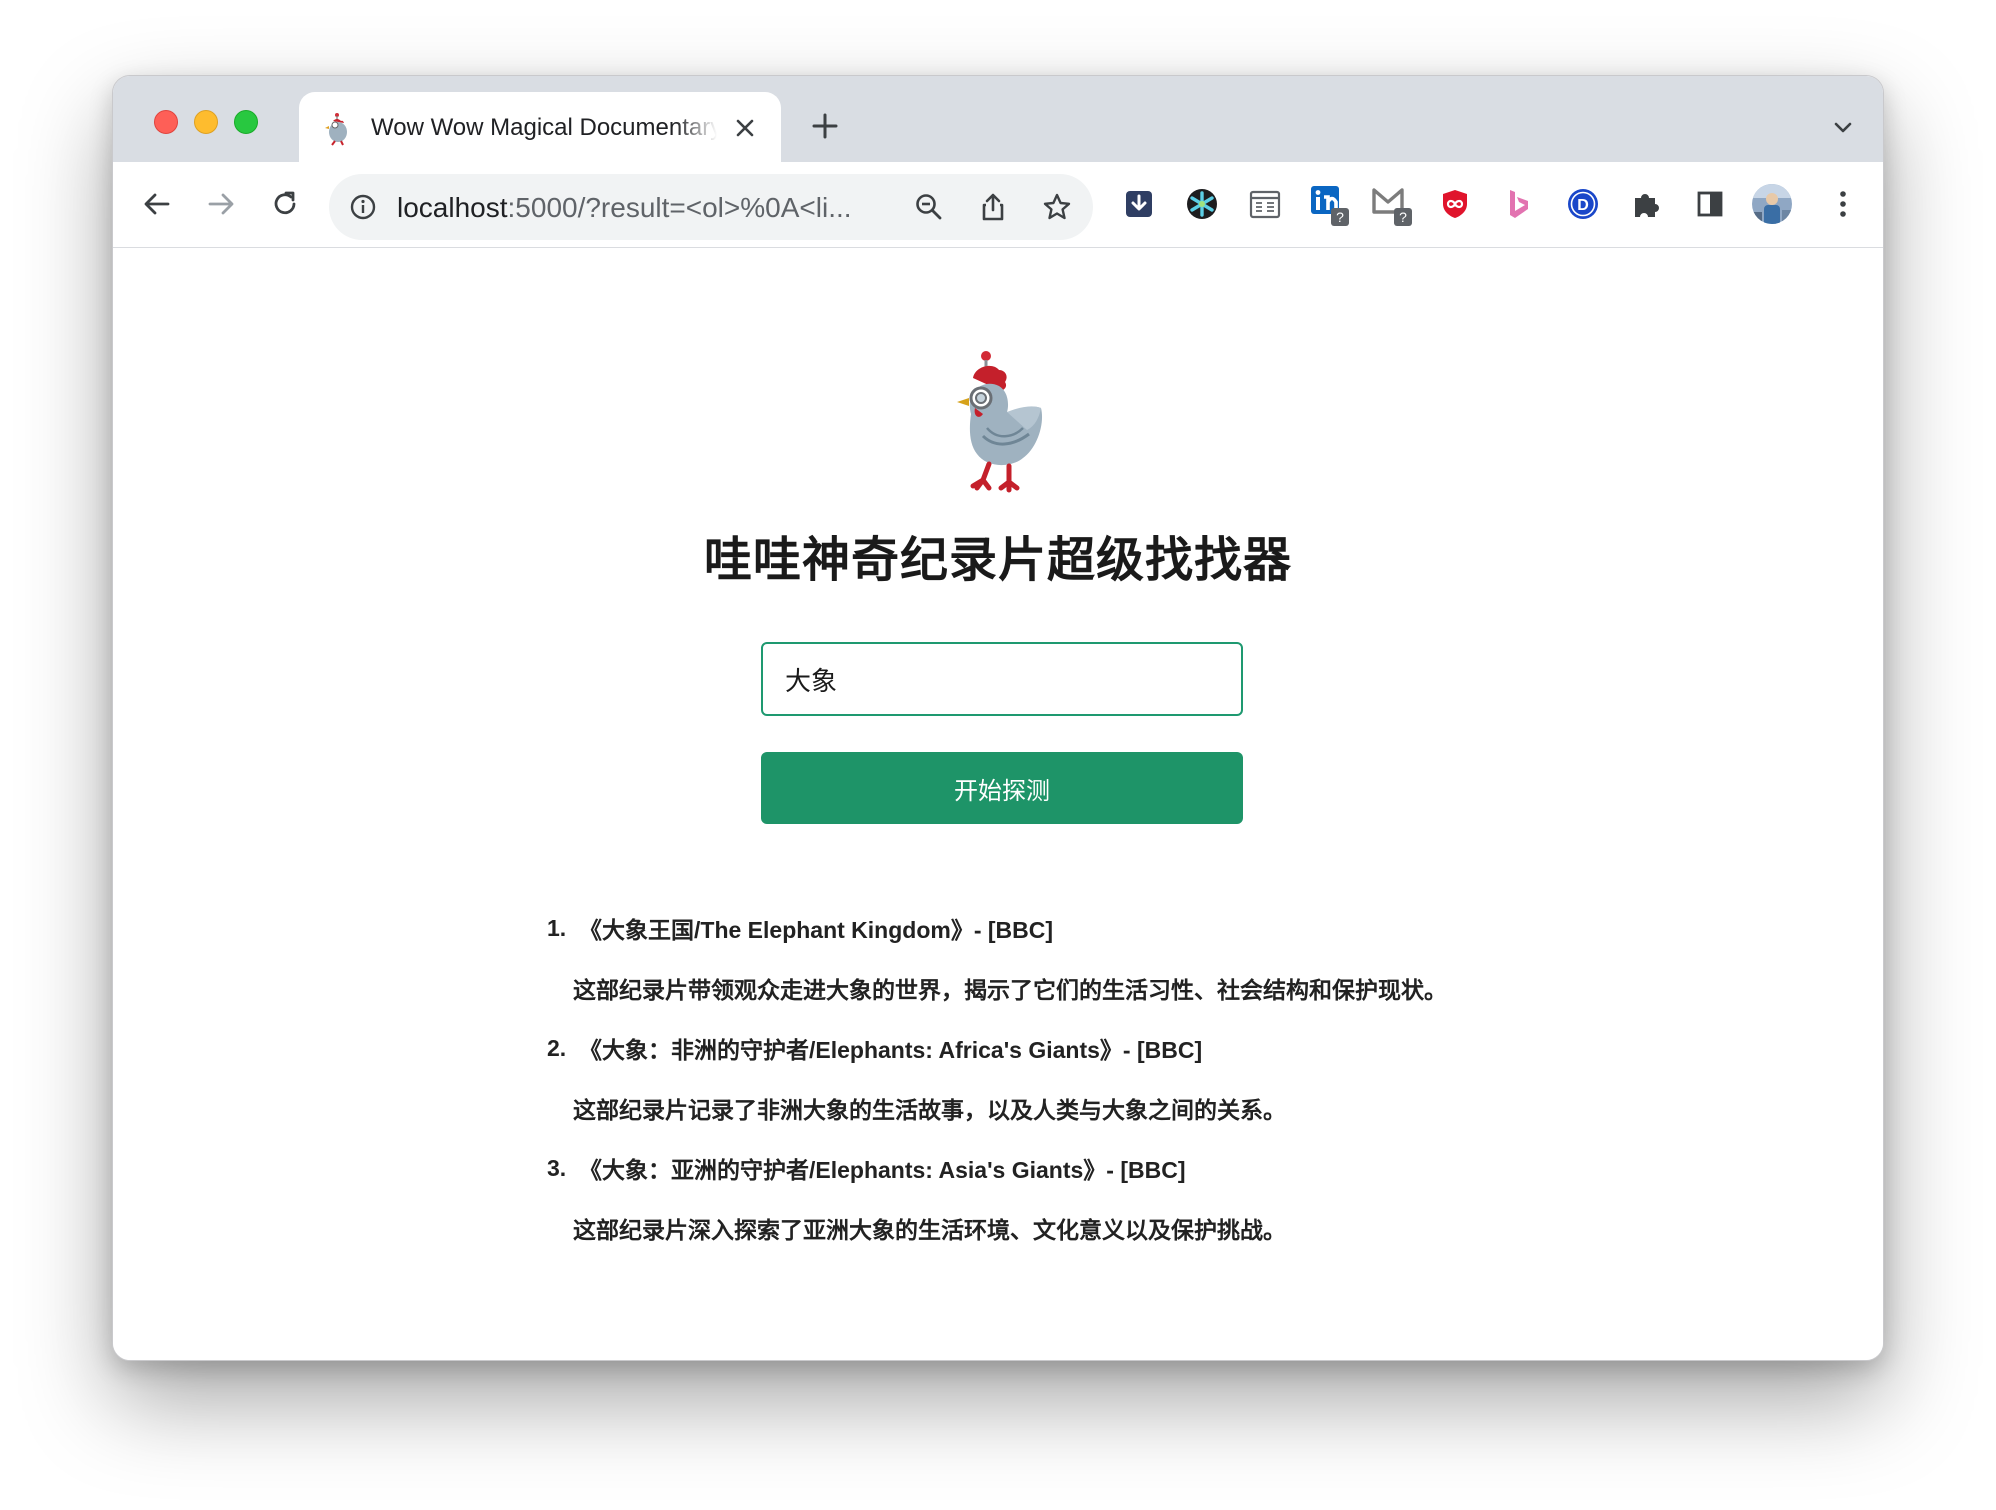 The width and height of the screenshot is (1996, 1510). I want to click on result-description: 这部纪录片记录了非洲大象的生活故事，以及人类与大象之间的关系。, so click(929, 1110).